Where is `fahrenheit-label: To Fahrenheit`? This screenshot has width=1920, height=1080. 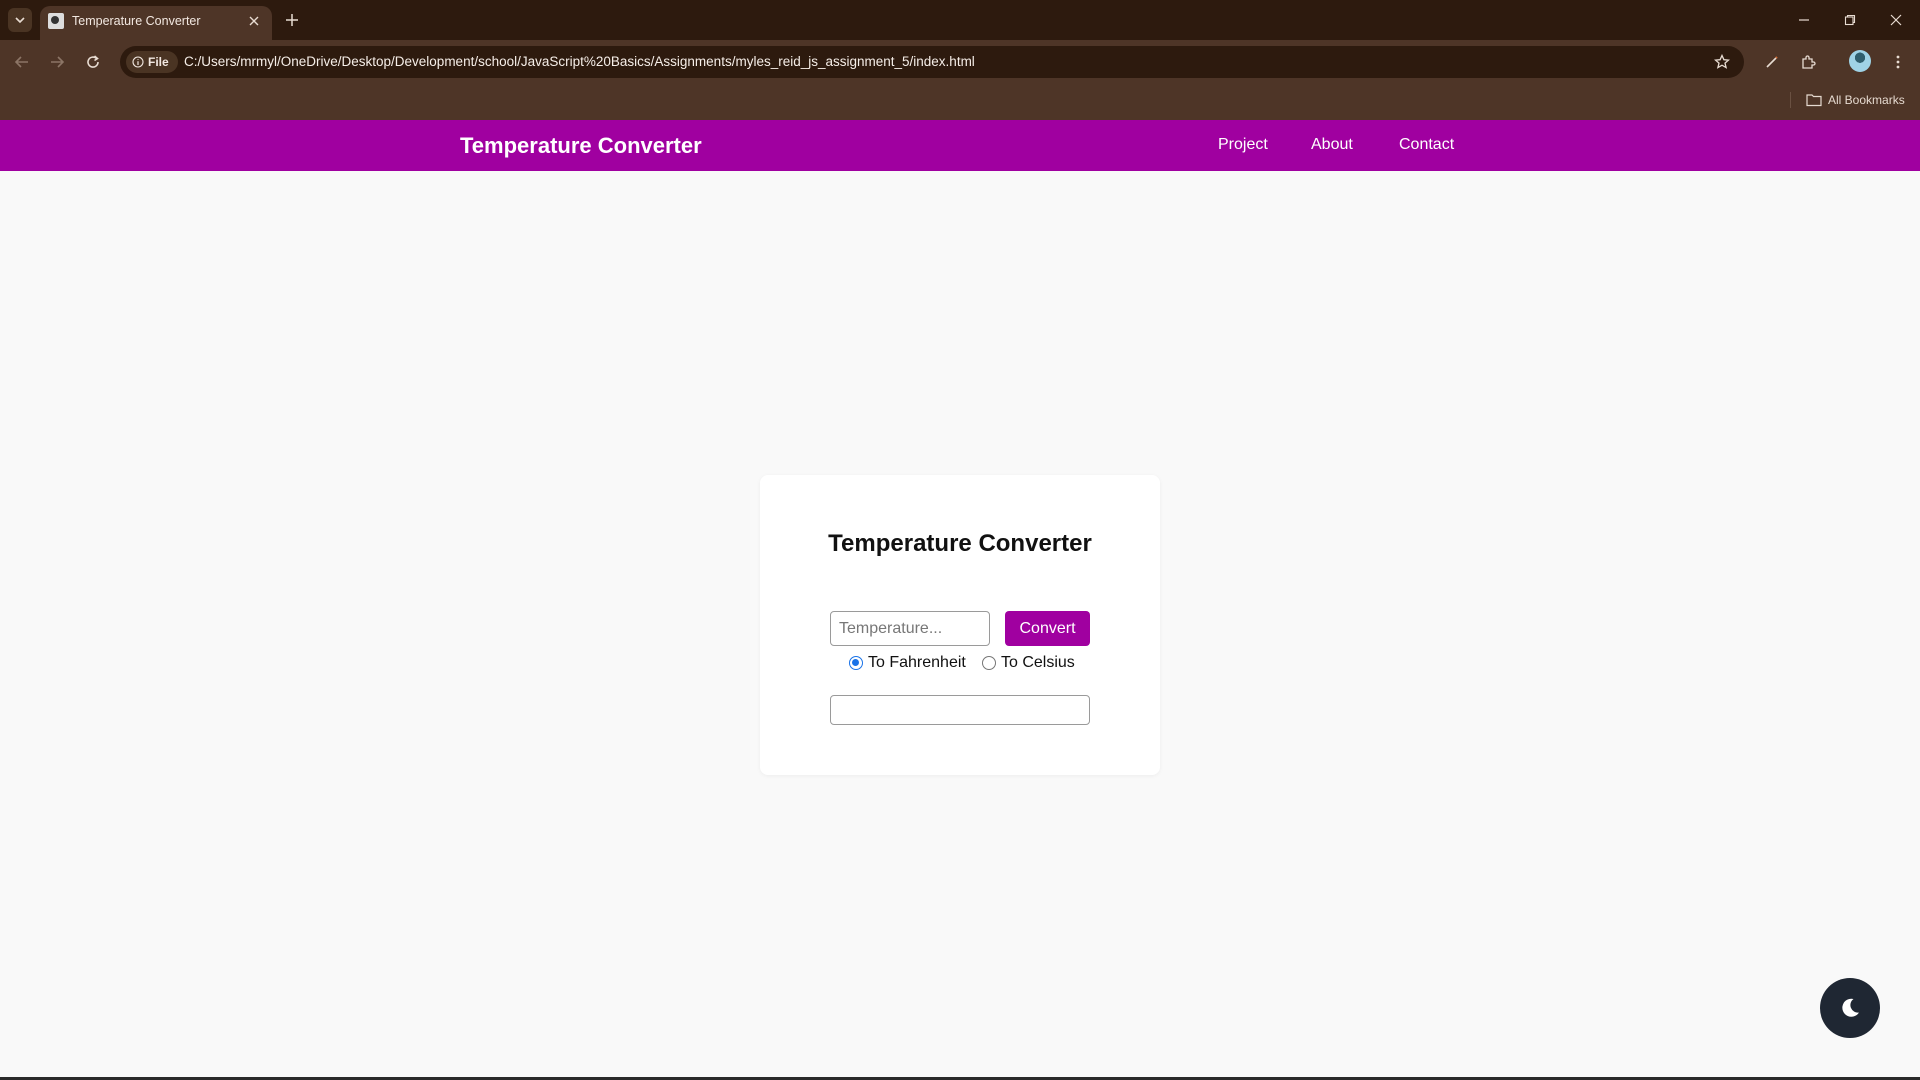 fahrenheit-label: To Fahrenheit is located at coordinates (917, 663).